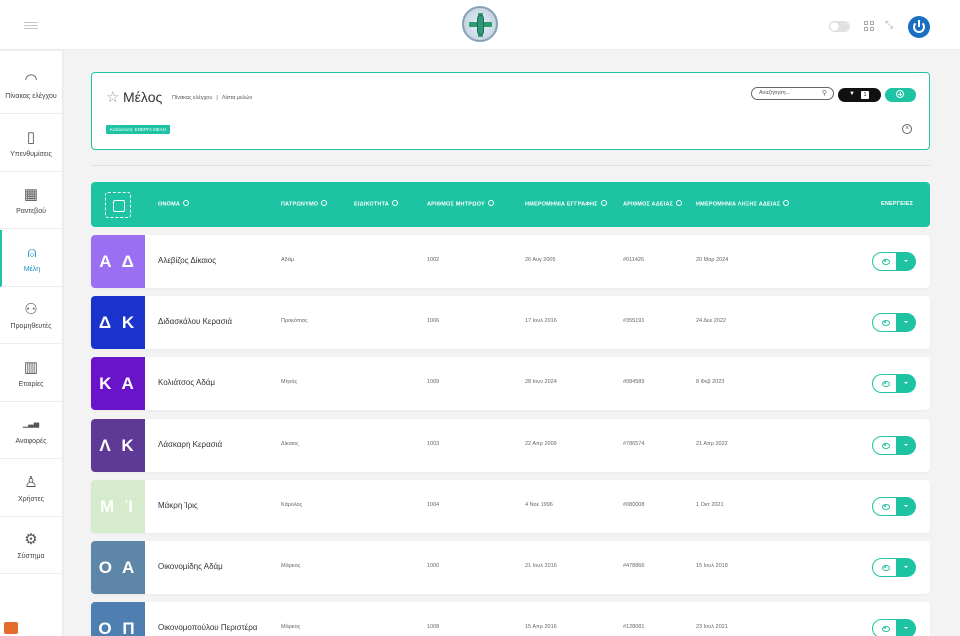 Image resolution: width=960 pixels, height=636 pixels. What do you see at coordinates (541, 627) in the screenshot?
I see `member-reg-date: 15 Απρ 2016` at bounding box center [541, 627].